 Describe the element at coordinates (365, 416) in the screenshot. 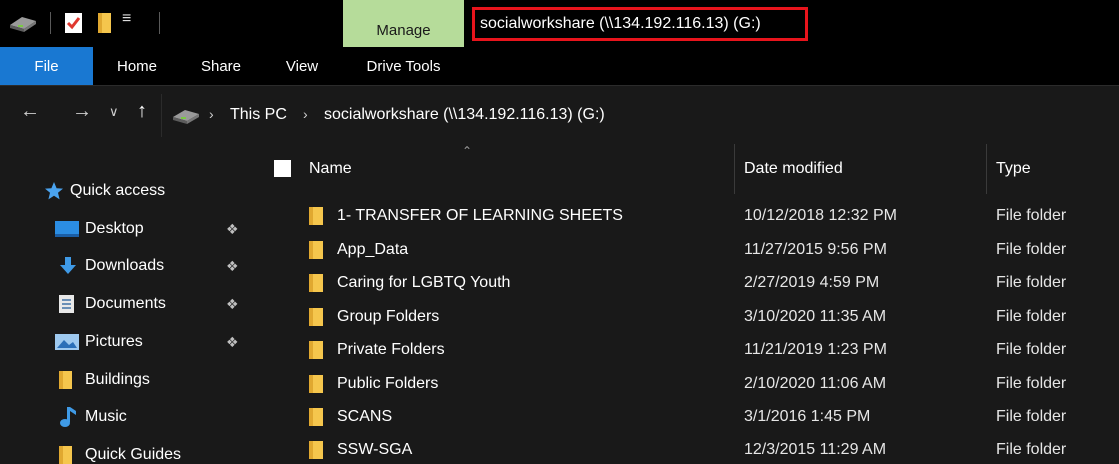

I see `file-name: SCANS` at that location.